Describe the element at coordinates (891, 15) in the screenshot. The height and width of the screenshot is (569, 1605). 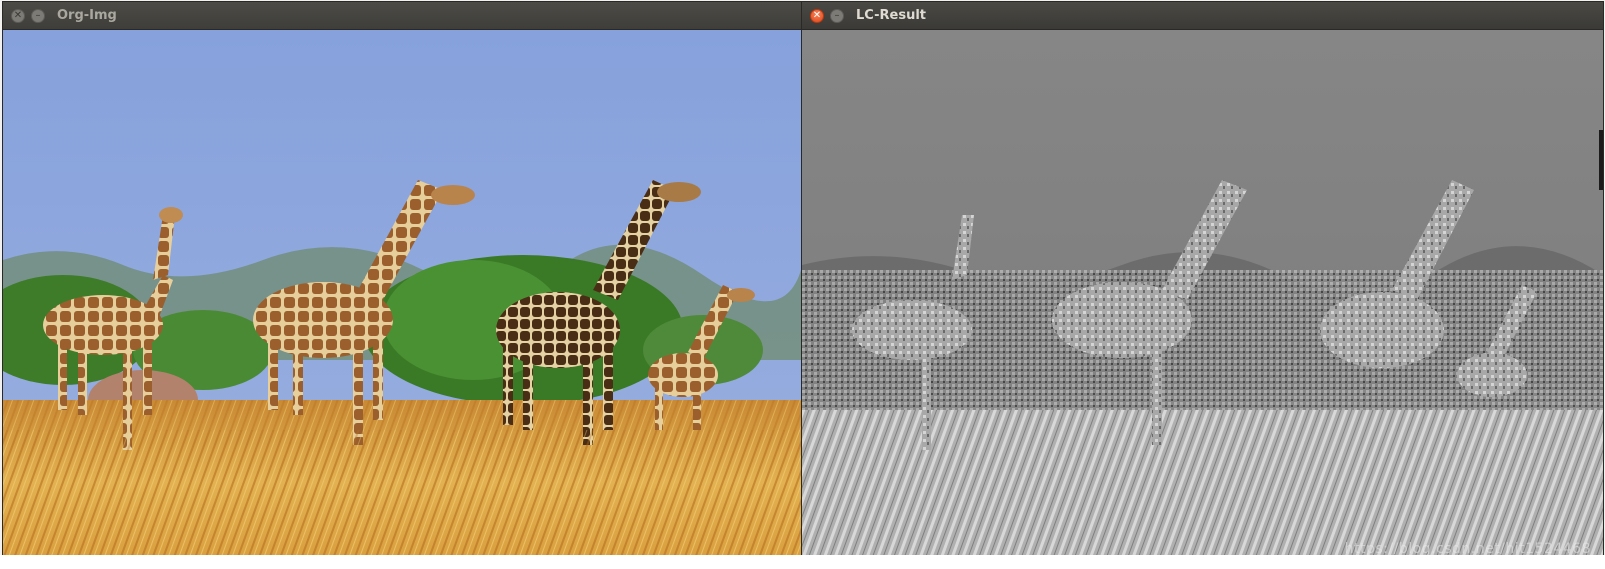
I see `window-title: LC-Result` at that location.